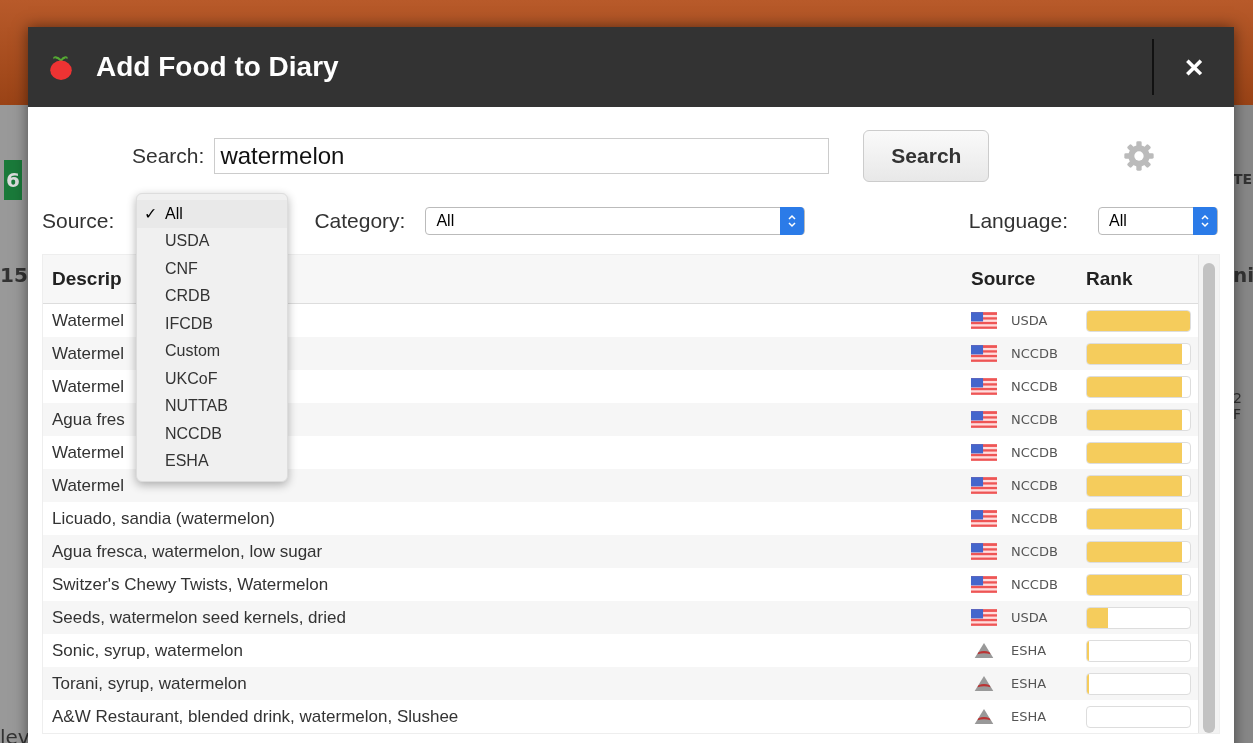 The height and width of the screenshot is (743, 1253). I want to click on menu-item: IFCDB, so click(189, 323).